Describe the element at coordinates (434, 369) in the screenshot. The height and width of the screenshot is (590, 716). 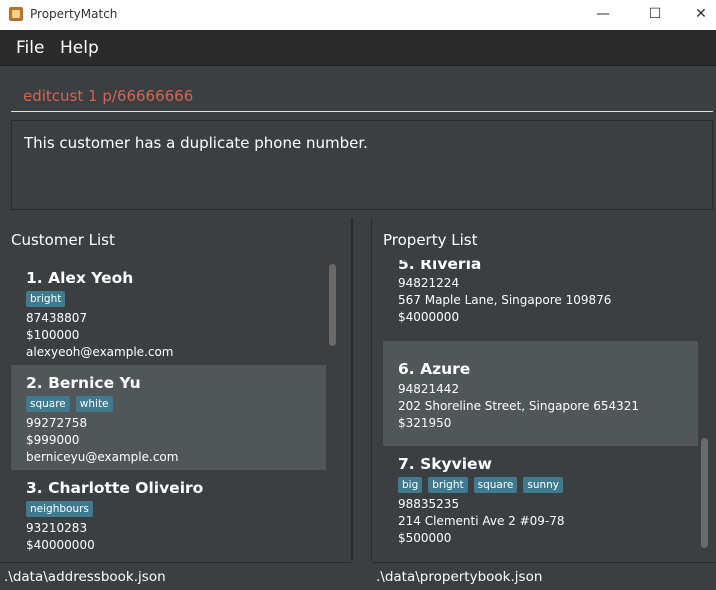
I see `property-name: 6. Azure` at that location.